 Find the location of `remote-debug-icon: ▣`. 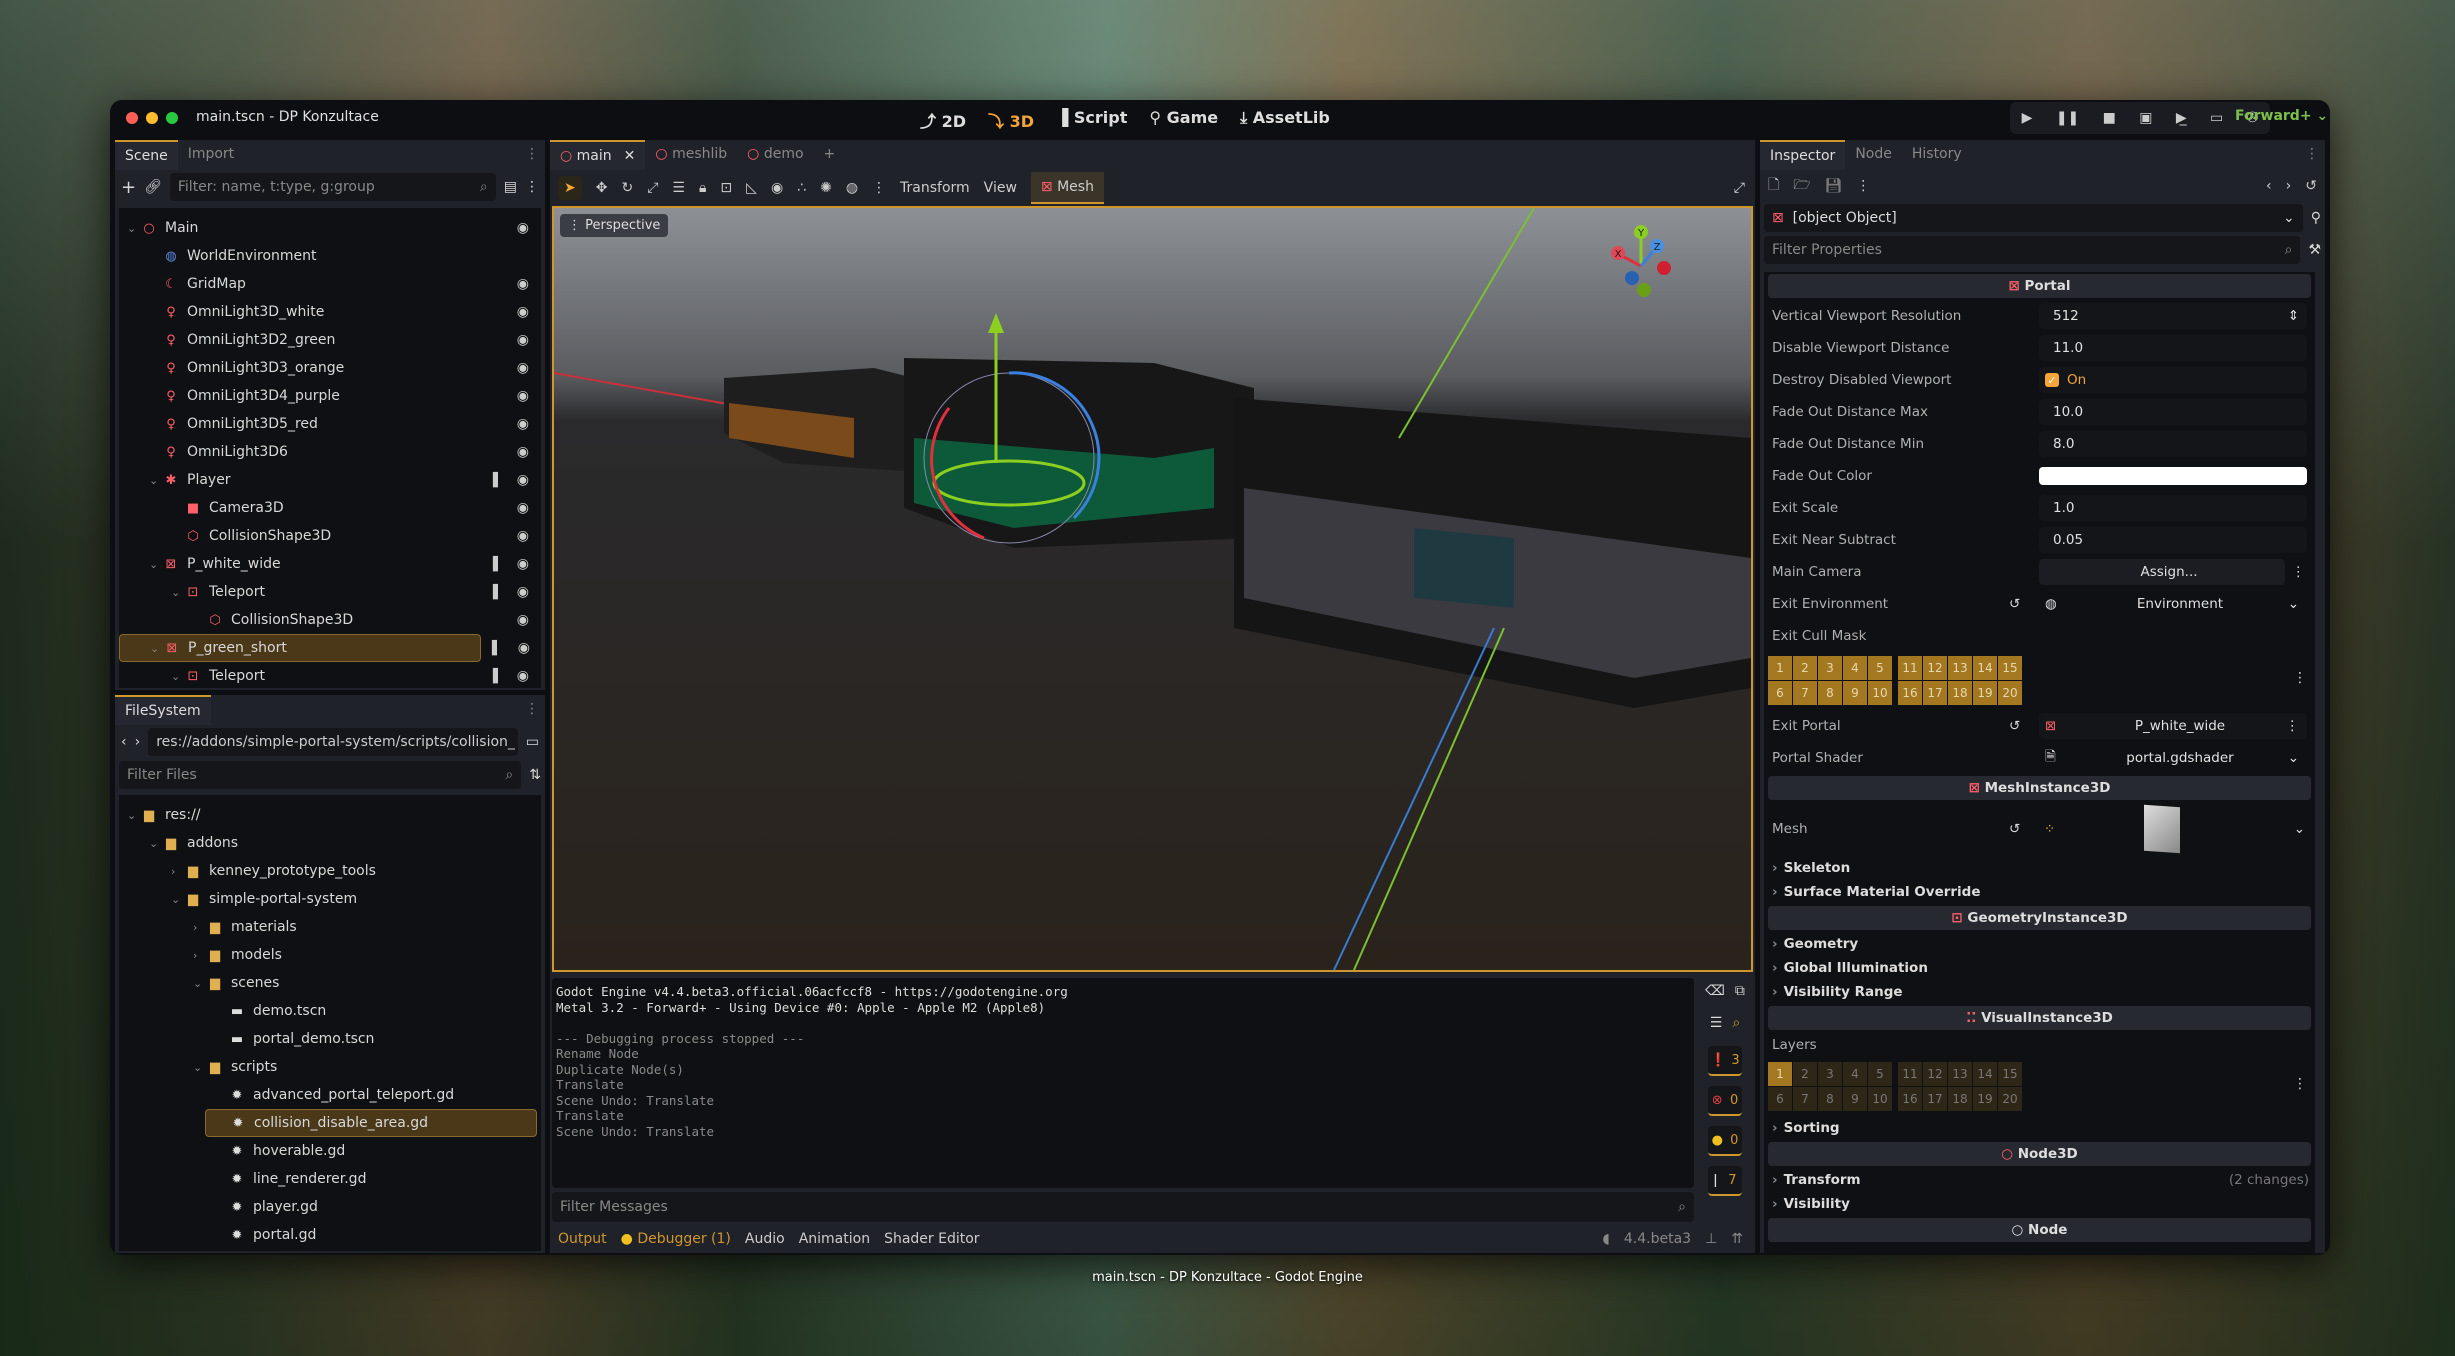

remote-debug-icon: ▣ is located at coordinates (2145, 118).